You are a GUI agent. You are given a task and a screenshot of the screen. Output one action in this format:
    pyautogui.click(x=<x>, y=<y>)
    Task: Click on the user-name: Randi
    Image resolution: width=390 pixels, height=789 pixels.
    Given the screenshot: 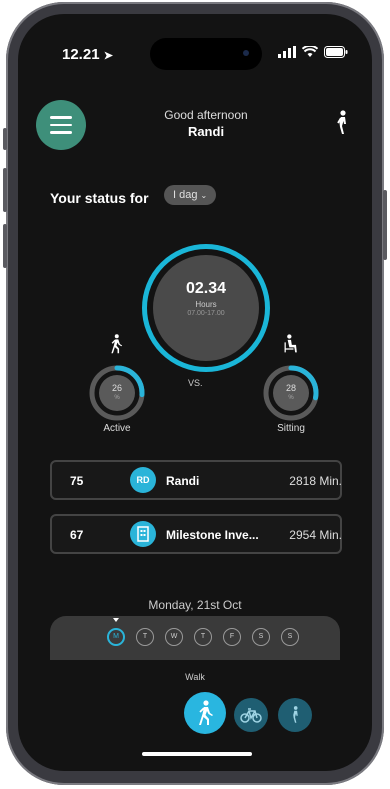 What is the action you would take?
    pyautogui.click(x=206, y=131)
    